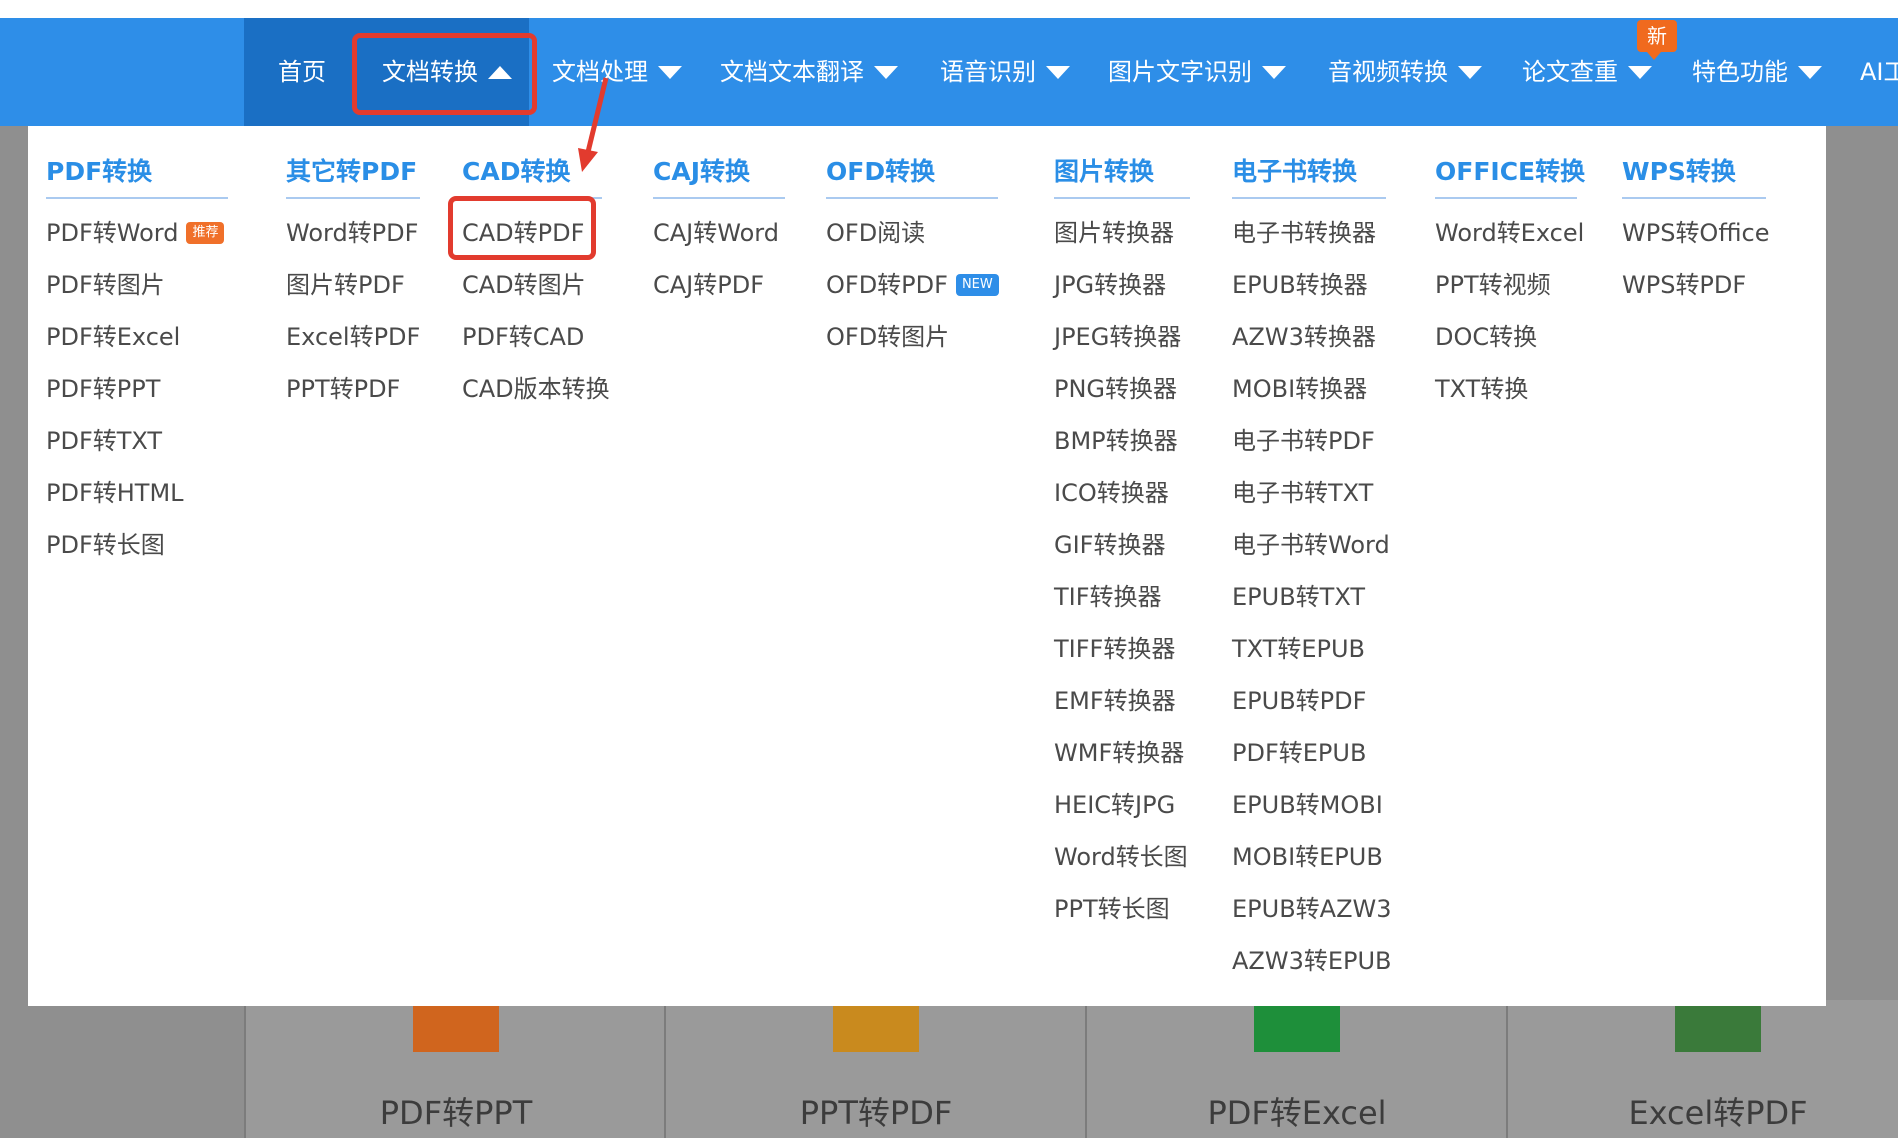  Describe the element at coordinates (1520, 337) in the screenshot. I see `menu-item: DOC转换` at that location.